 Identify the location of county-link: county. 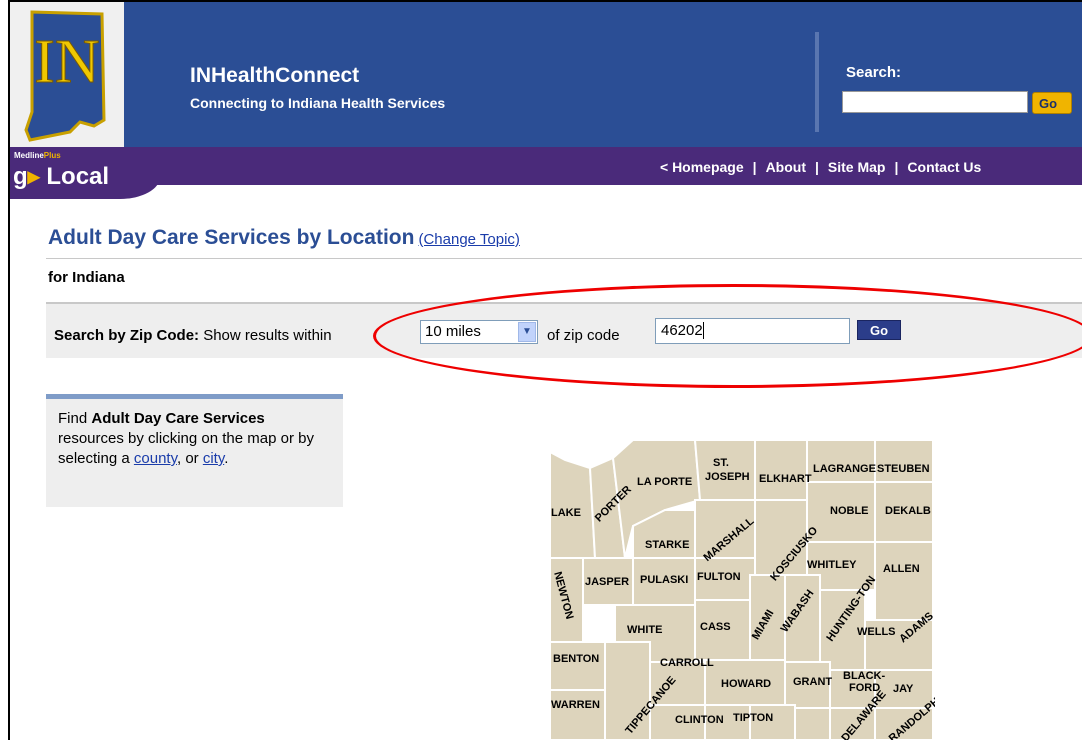
(155, 458).